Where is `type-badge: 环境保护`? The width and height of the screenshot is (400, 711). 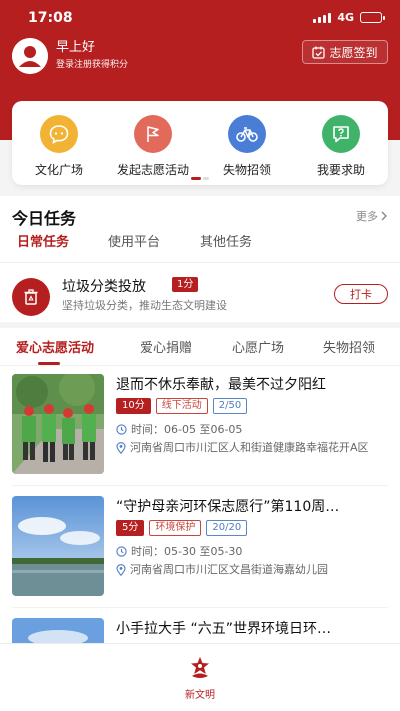 type-badge: 环境保护 is located at coordinates (175, 528).